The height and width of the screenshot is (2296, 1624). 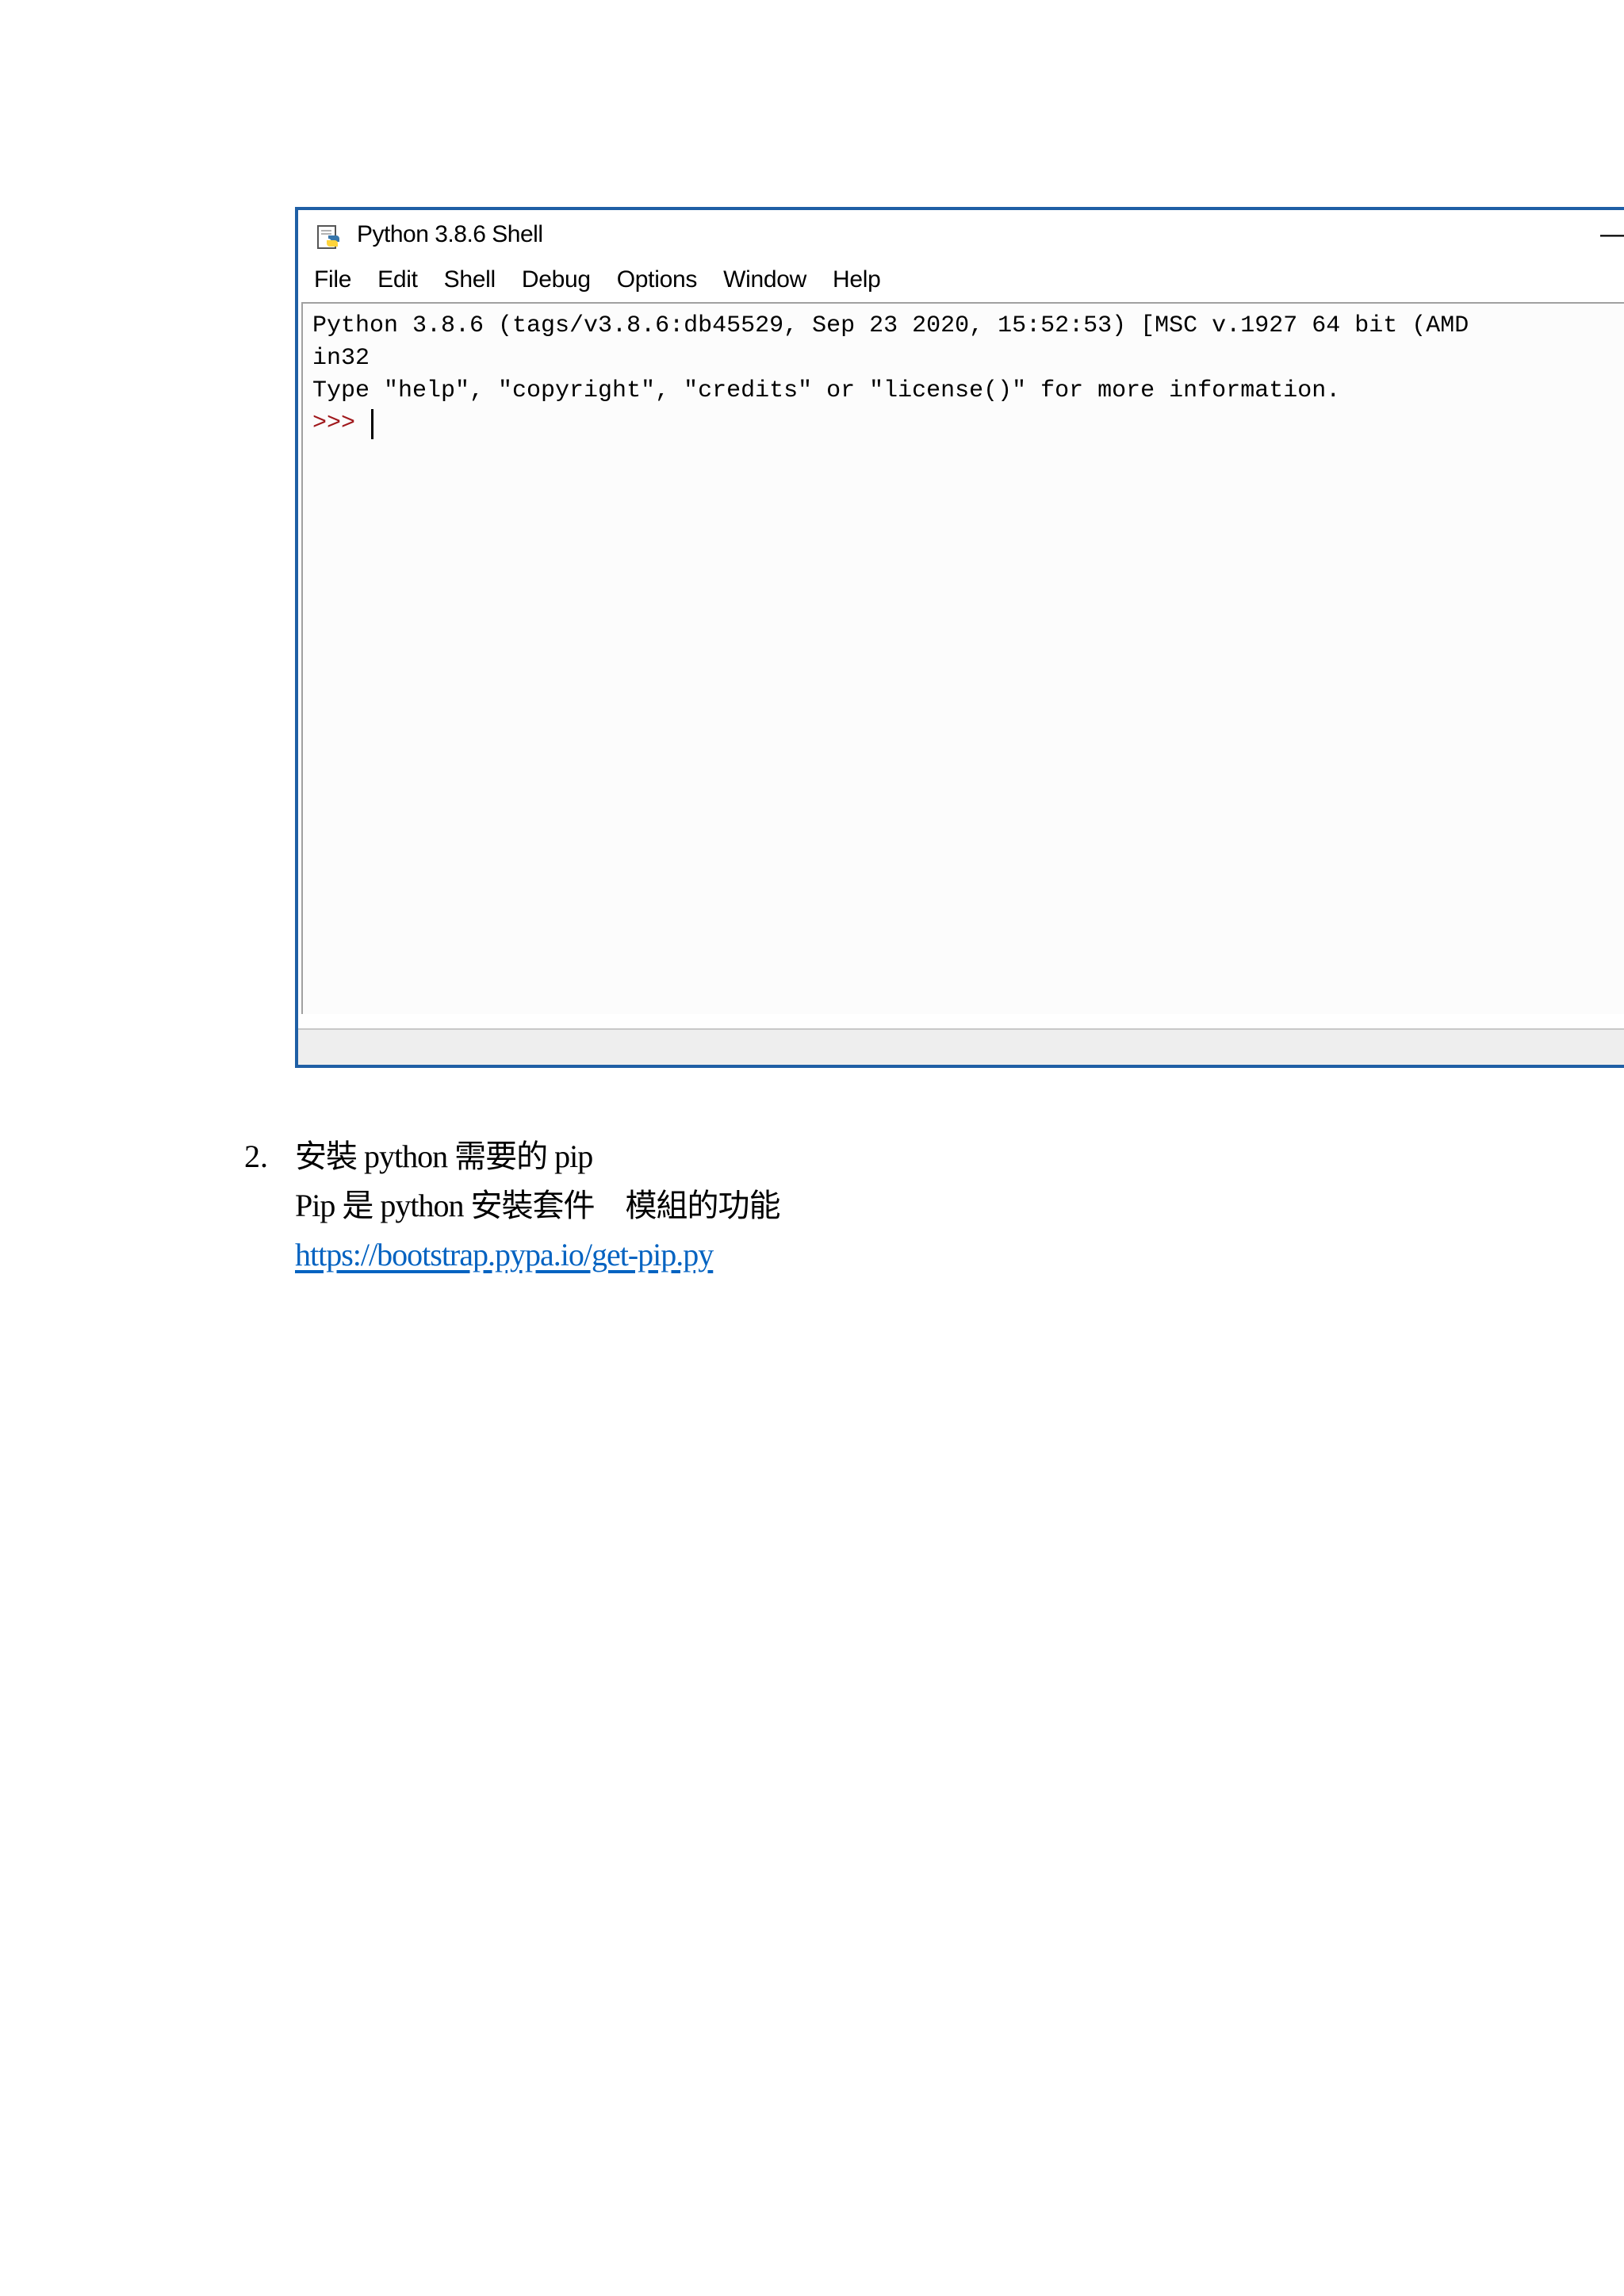 I want to click on menu-debug: Debug, so click(x=556, y=280).